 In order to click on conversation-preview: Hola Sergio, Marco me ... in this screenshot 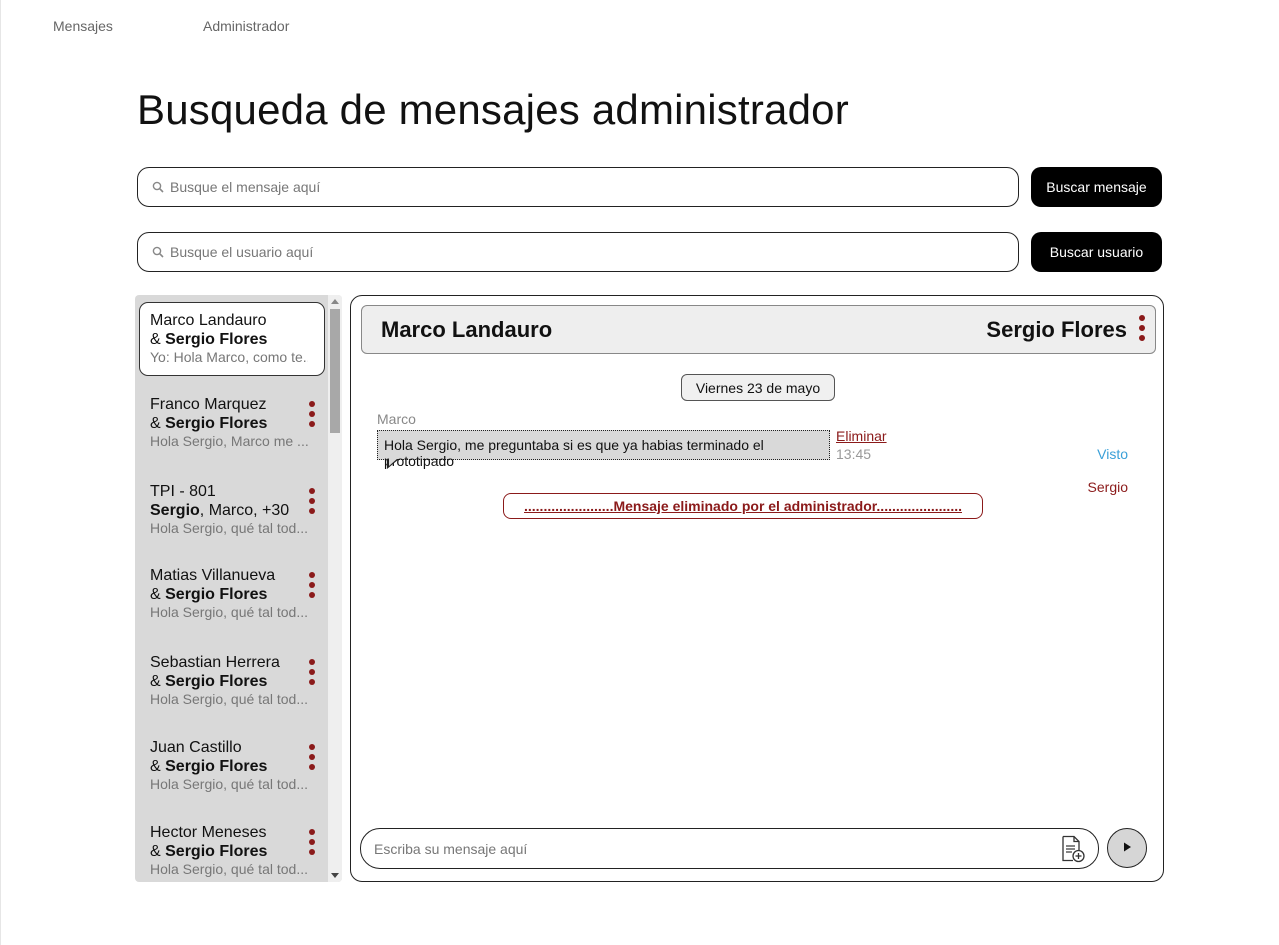, I will do `click(229, 441)`.